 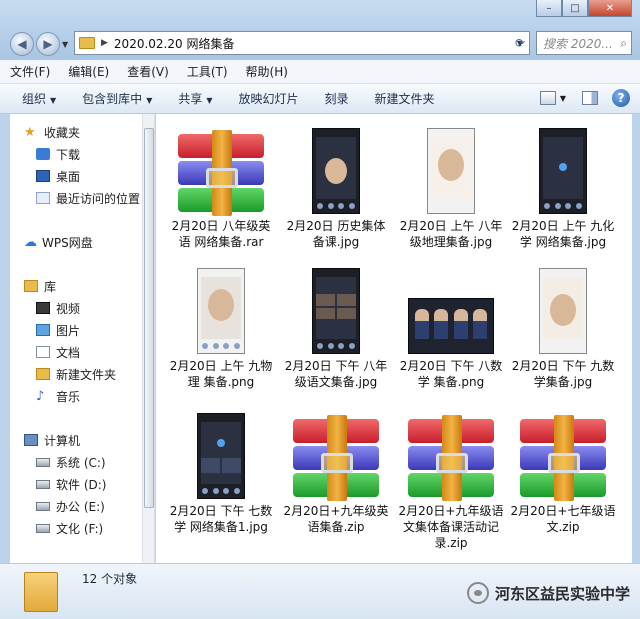 I want to click on document-library-icon, so click(x=43, y=352).